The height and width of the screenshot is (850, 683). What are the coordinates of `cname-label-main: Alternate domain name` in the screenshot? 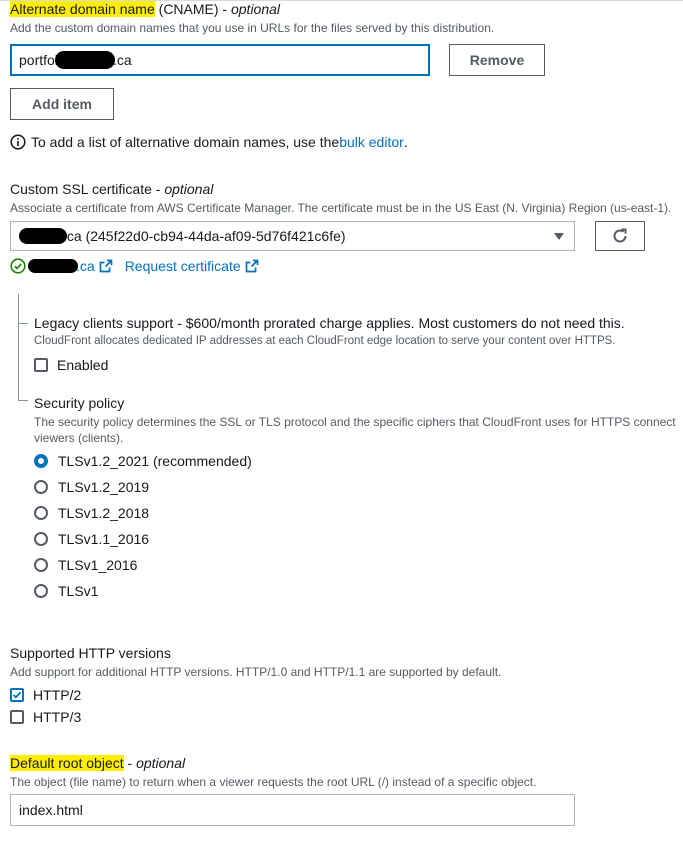 It's located at (82, 9).